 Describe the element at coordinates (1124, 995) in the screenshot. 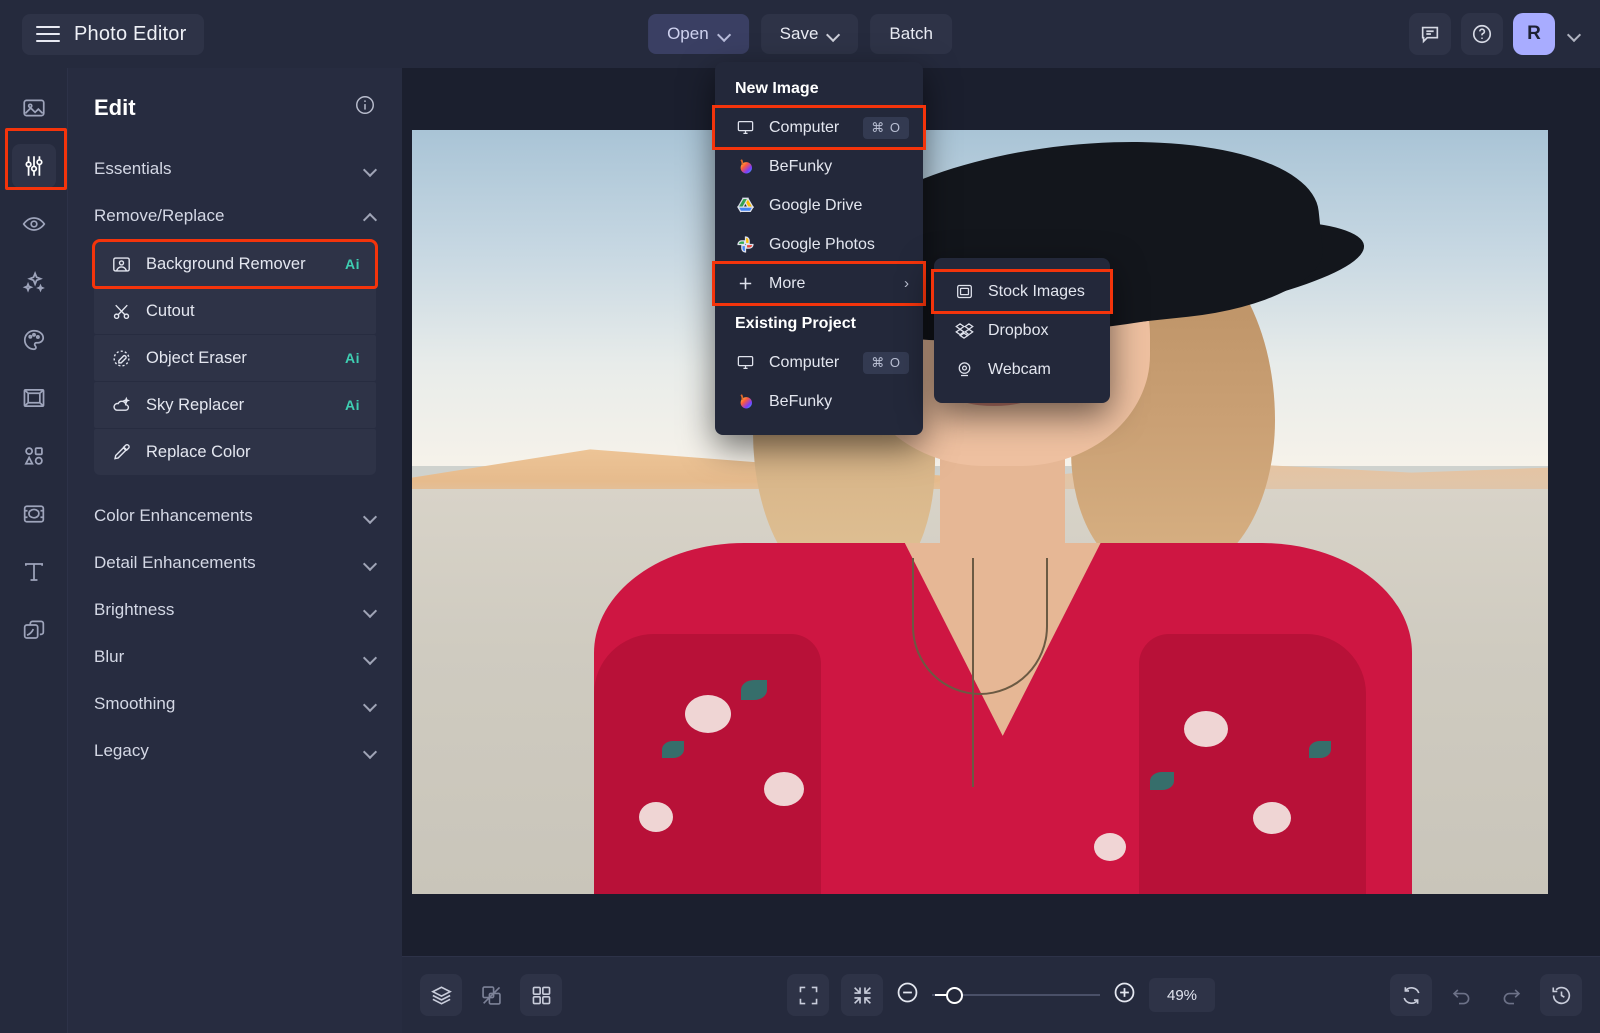

I see `zoom-in-button` at that location.